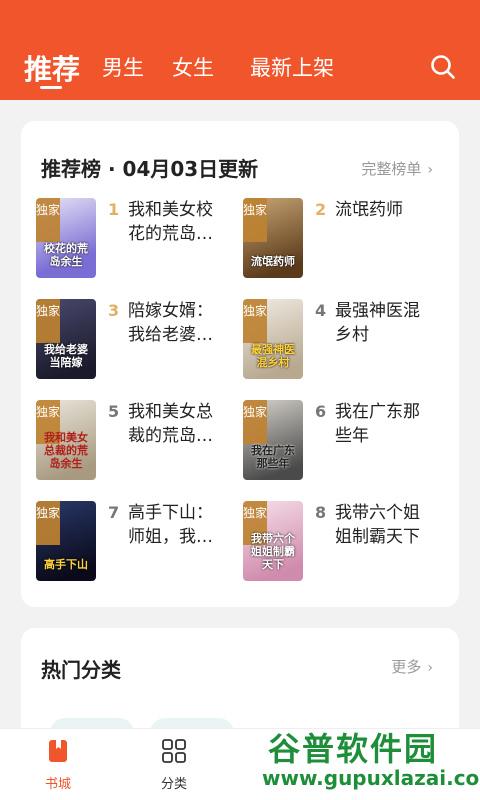 This screenshot has height=800, width=480. Describe the element at coordinates (81, 670) in the screenshot. I see `categories-title: 热门分类` at that location.